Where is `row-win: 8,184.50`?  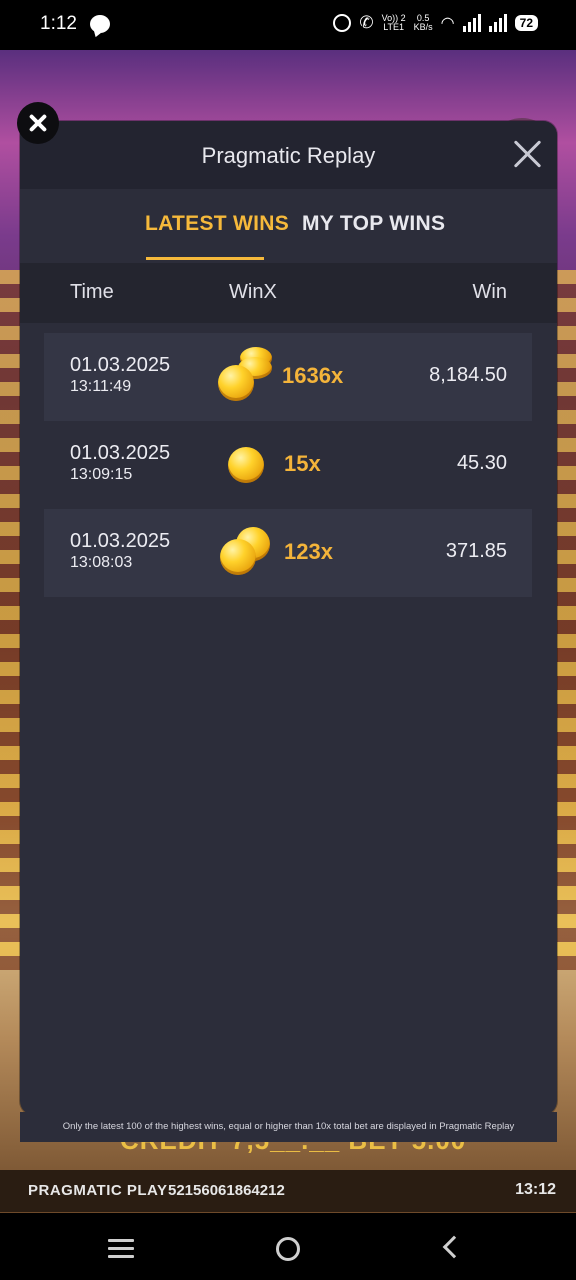
row-win: 8,184.50 is located at coordinates (468, 375).